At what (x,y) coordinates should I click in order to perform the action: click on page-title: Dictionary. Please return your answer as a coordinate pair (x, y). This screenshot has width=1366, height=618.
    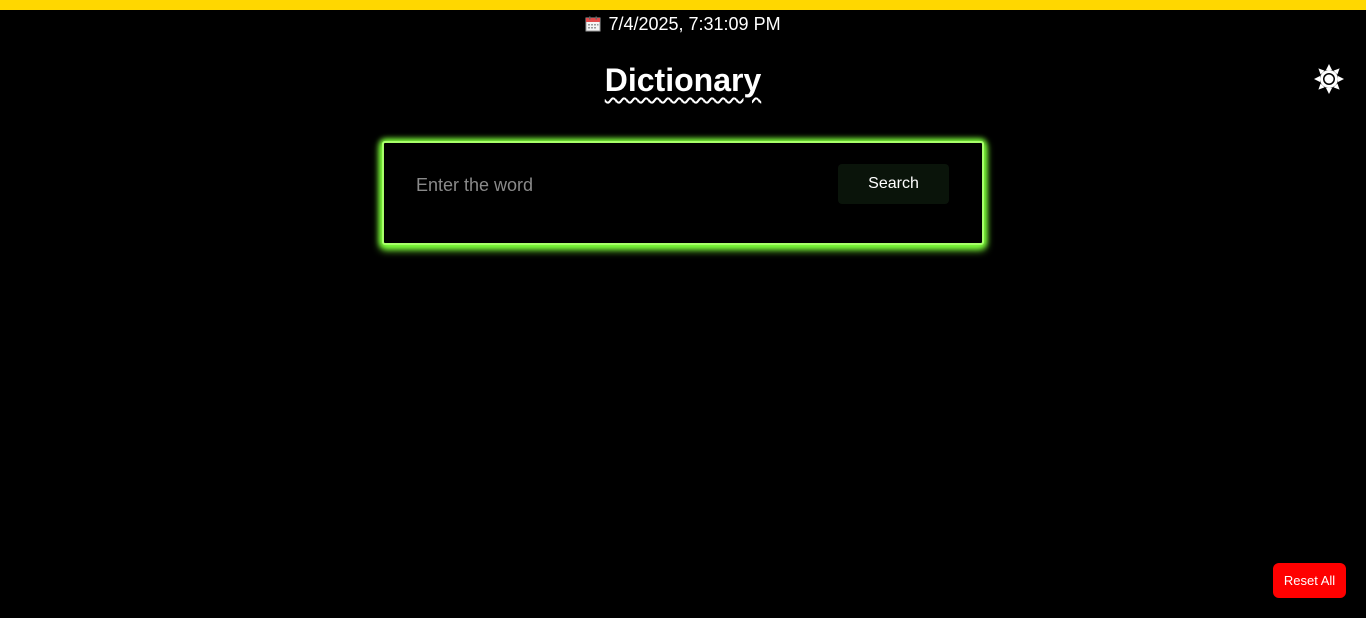
    Looking at the image, I should click on (683, 80).